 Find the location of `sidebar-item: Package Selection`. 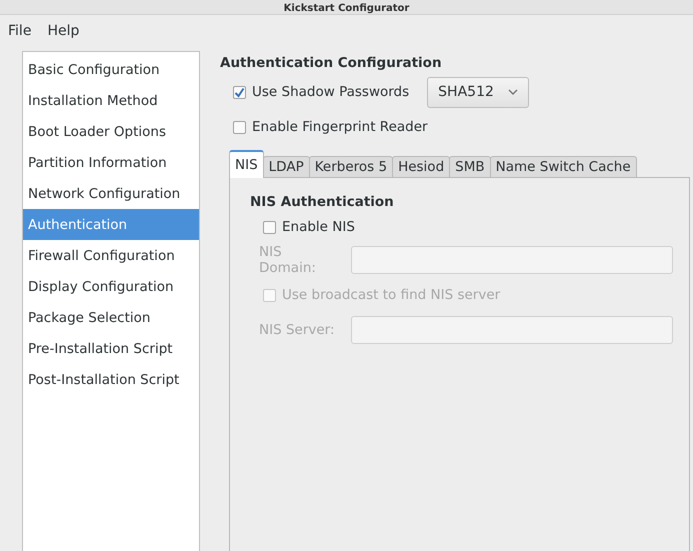

sidebar-item: Package Selection is located at coordinates (111, 317).